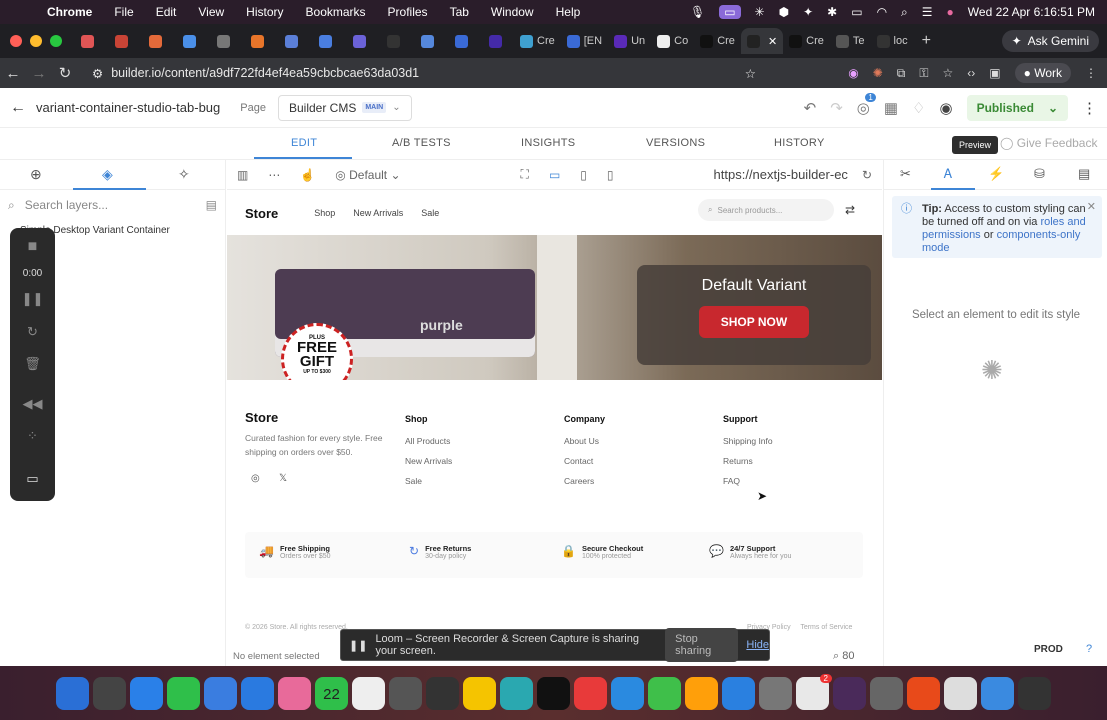 This screenshot has width=1107, height=720. Describe the element at coordinates (1048, 649) in the screenshot. I see `environment-label: PROD` at that location.